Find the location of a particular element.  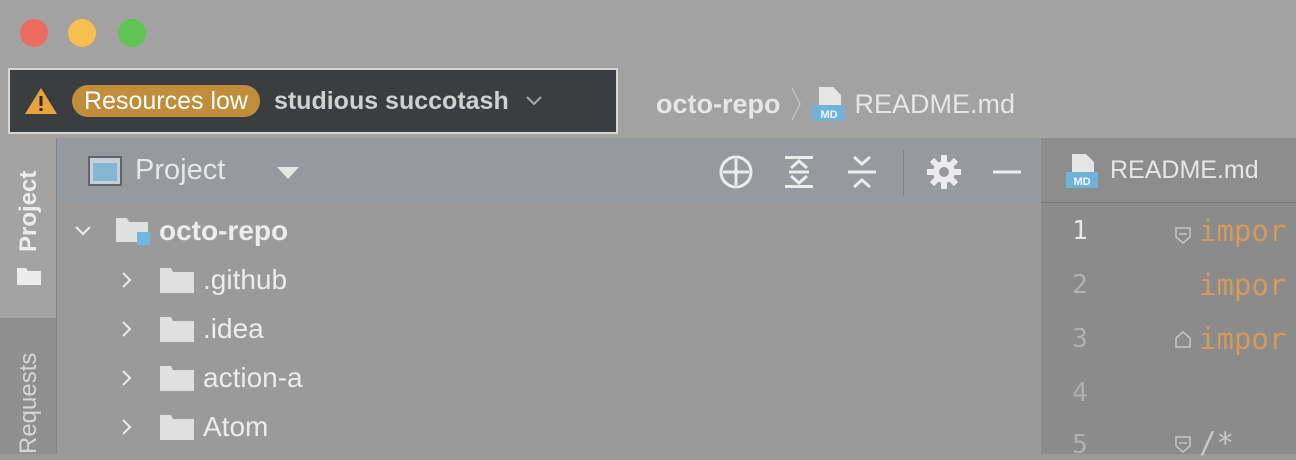

project-widget: Resources low studious succotash is located at coordinates (313, 101).